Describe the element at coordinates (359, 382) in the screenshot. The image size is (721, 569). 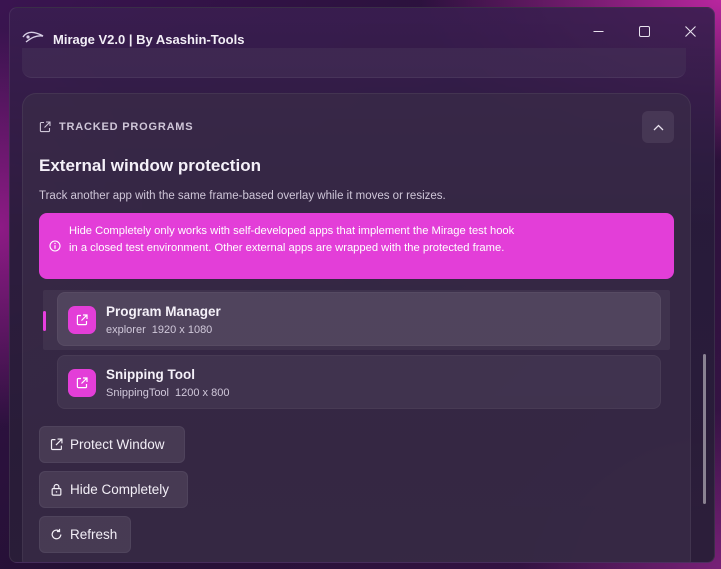
I see `list-item: Snipping Tool SnippingTool 1200 x 800` at that location.